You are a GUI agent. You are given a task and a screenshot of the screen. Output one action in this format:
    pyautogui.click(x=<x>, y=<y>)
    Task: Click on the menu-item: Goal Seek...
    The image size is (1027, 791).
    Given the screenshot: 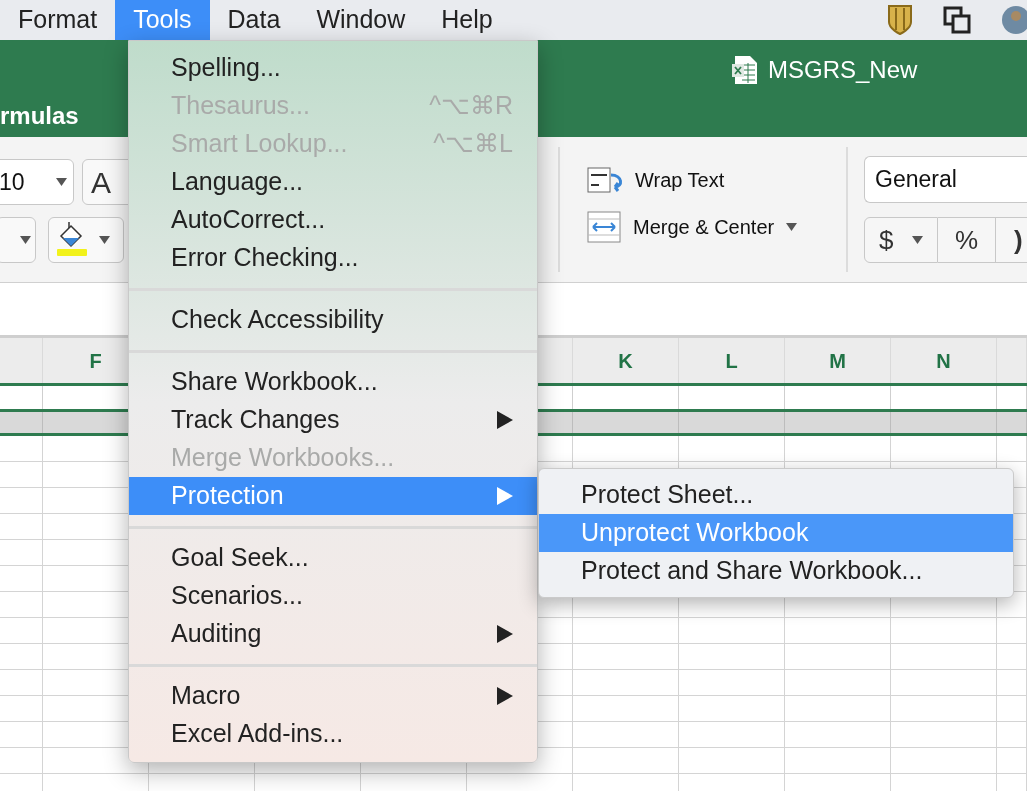 What is the action you would take?
    pyautogui.click(x=333, y=558)
    